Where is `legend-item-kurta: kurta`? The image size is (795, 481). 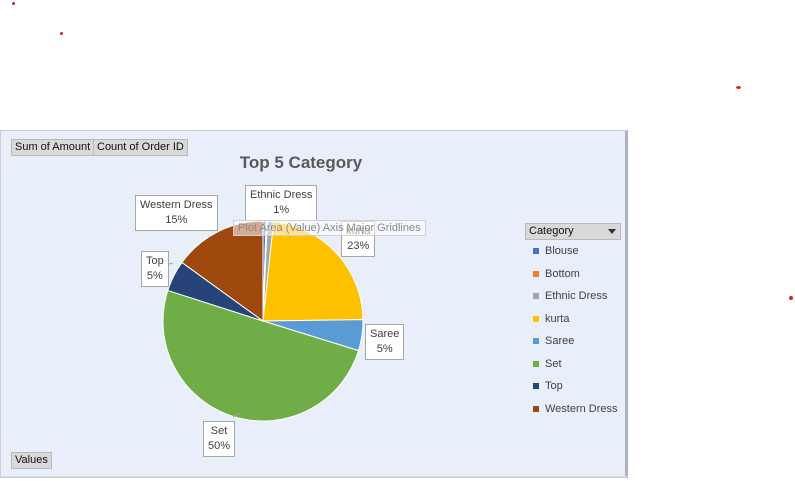 legend-item-kurta: kurta is located at coordinates (573, 319).